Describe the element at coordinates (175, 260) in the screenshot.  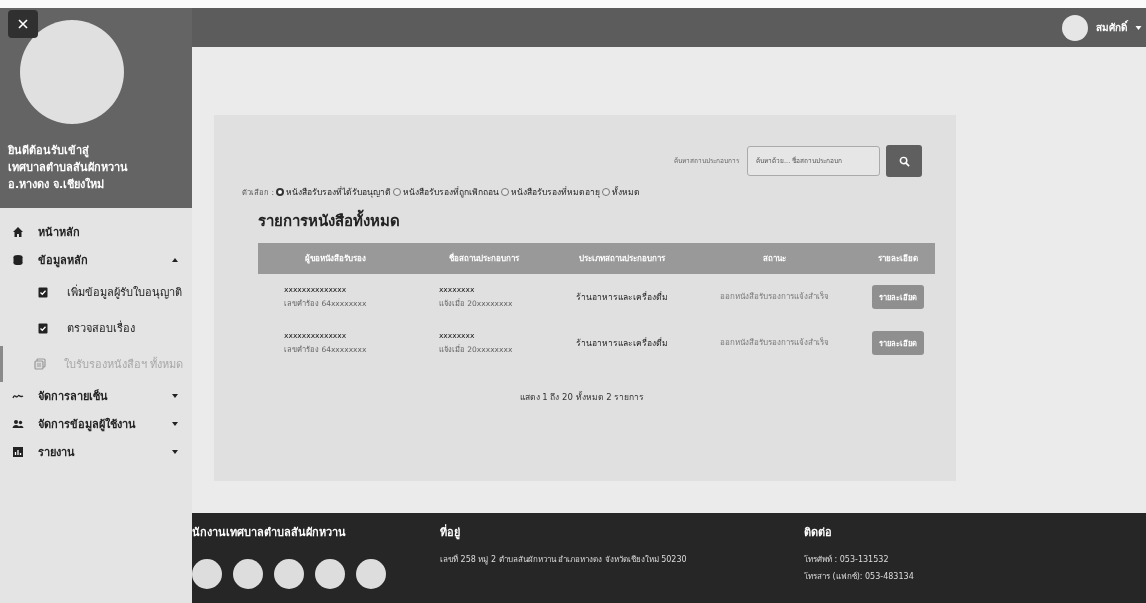
I see `caret-up-icon` at that location.